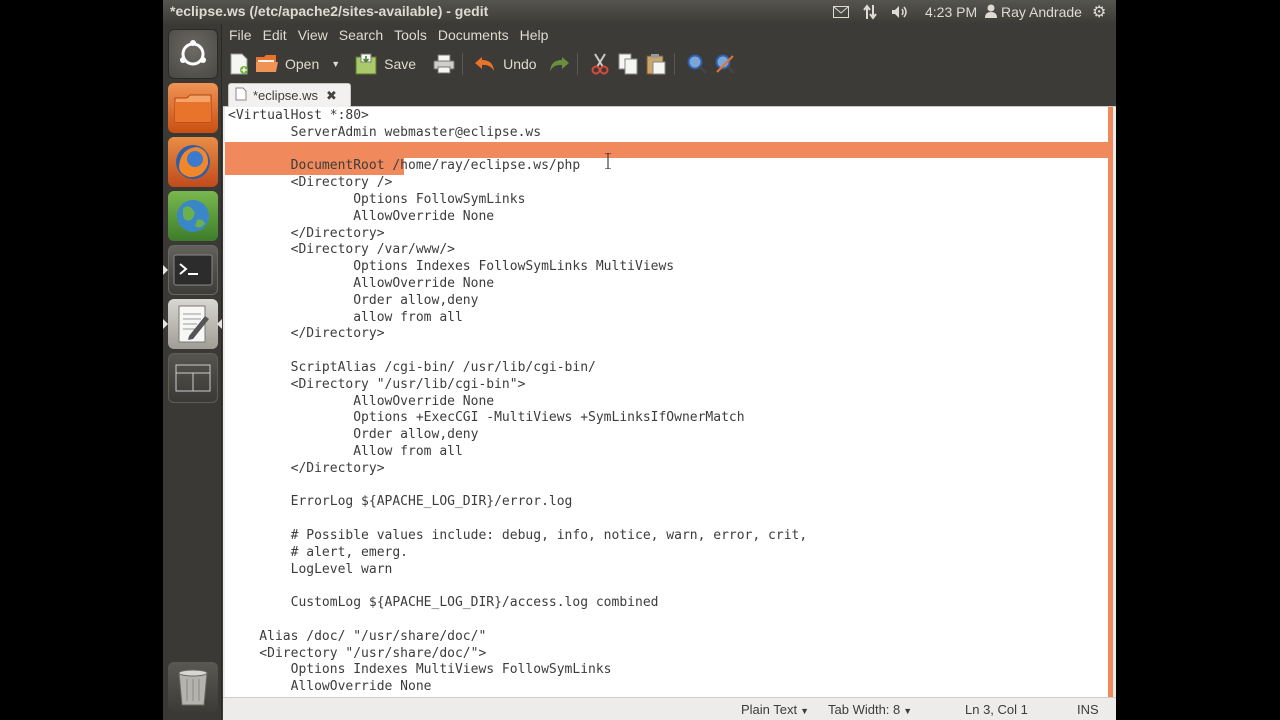 The width and height of the screenshot is (1280, 720). I want to click on menu-file: File, so click(240, 35).